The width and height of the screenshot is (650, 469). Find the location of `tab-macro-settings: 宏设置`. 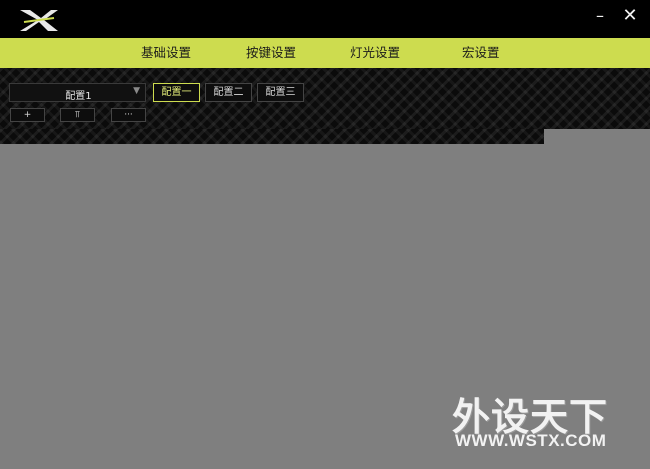

tab-macro-settings: 宏设置 is located at coordinates (481, 53).